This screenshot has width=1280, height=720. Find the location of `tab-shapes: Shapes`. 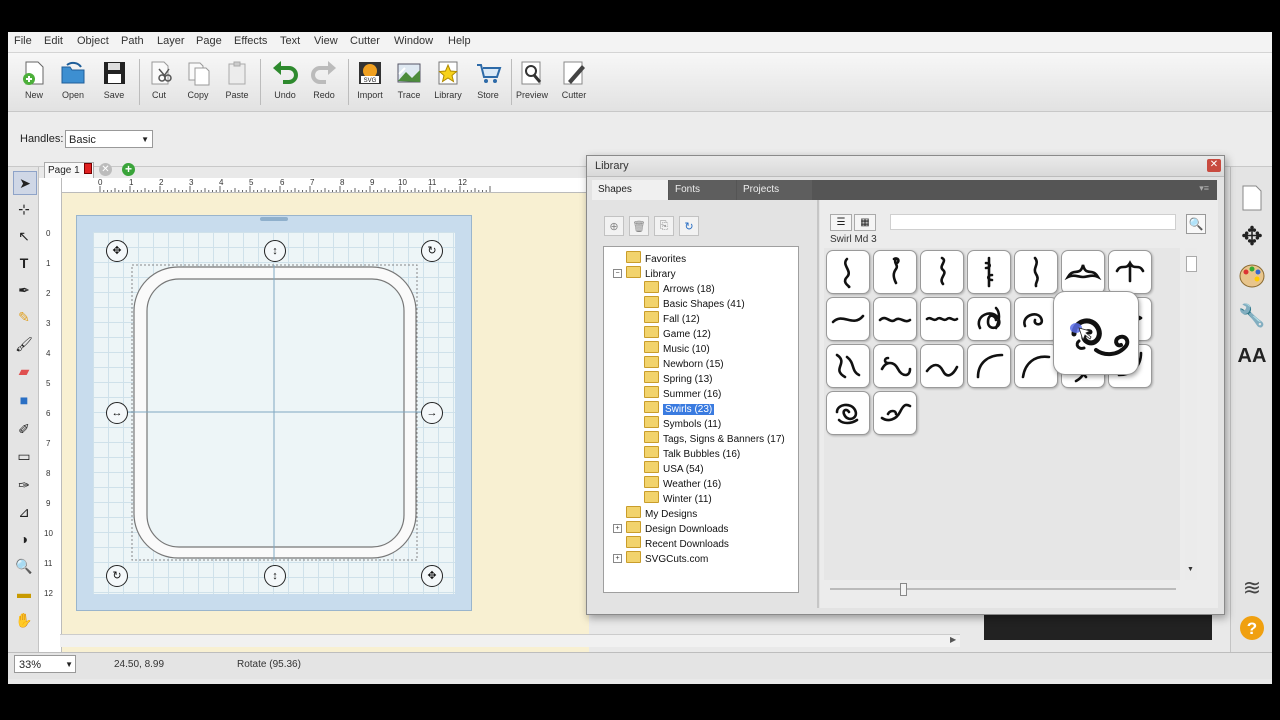

tab-shapes: Shapes is located at coordinates (630, 190).